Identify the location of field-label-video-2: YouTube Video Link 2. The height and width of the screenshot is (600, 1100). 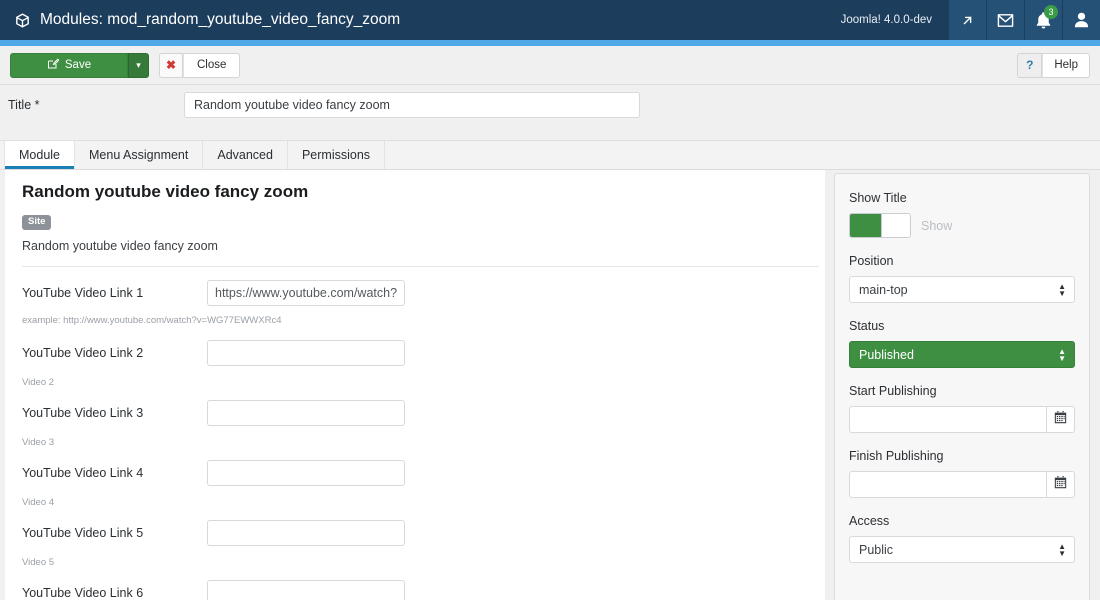
(83, 353).